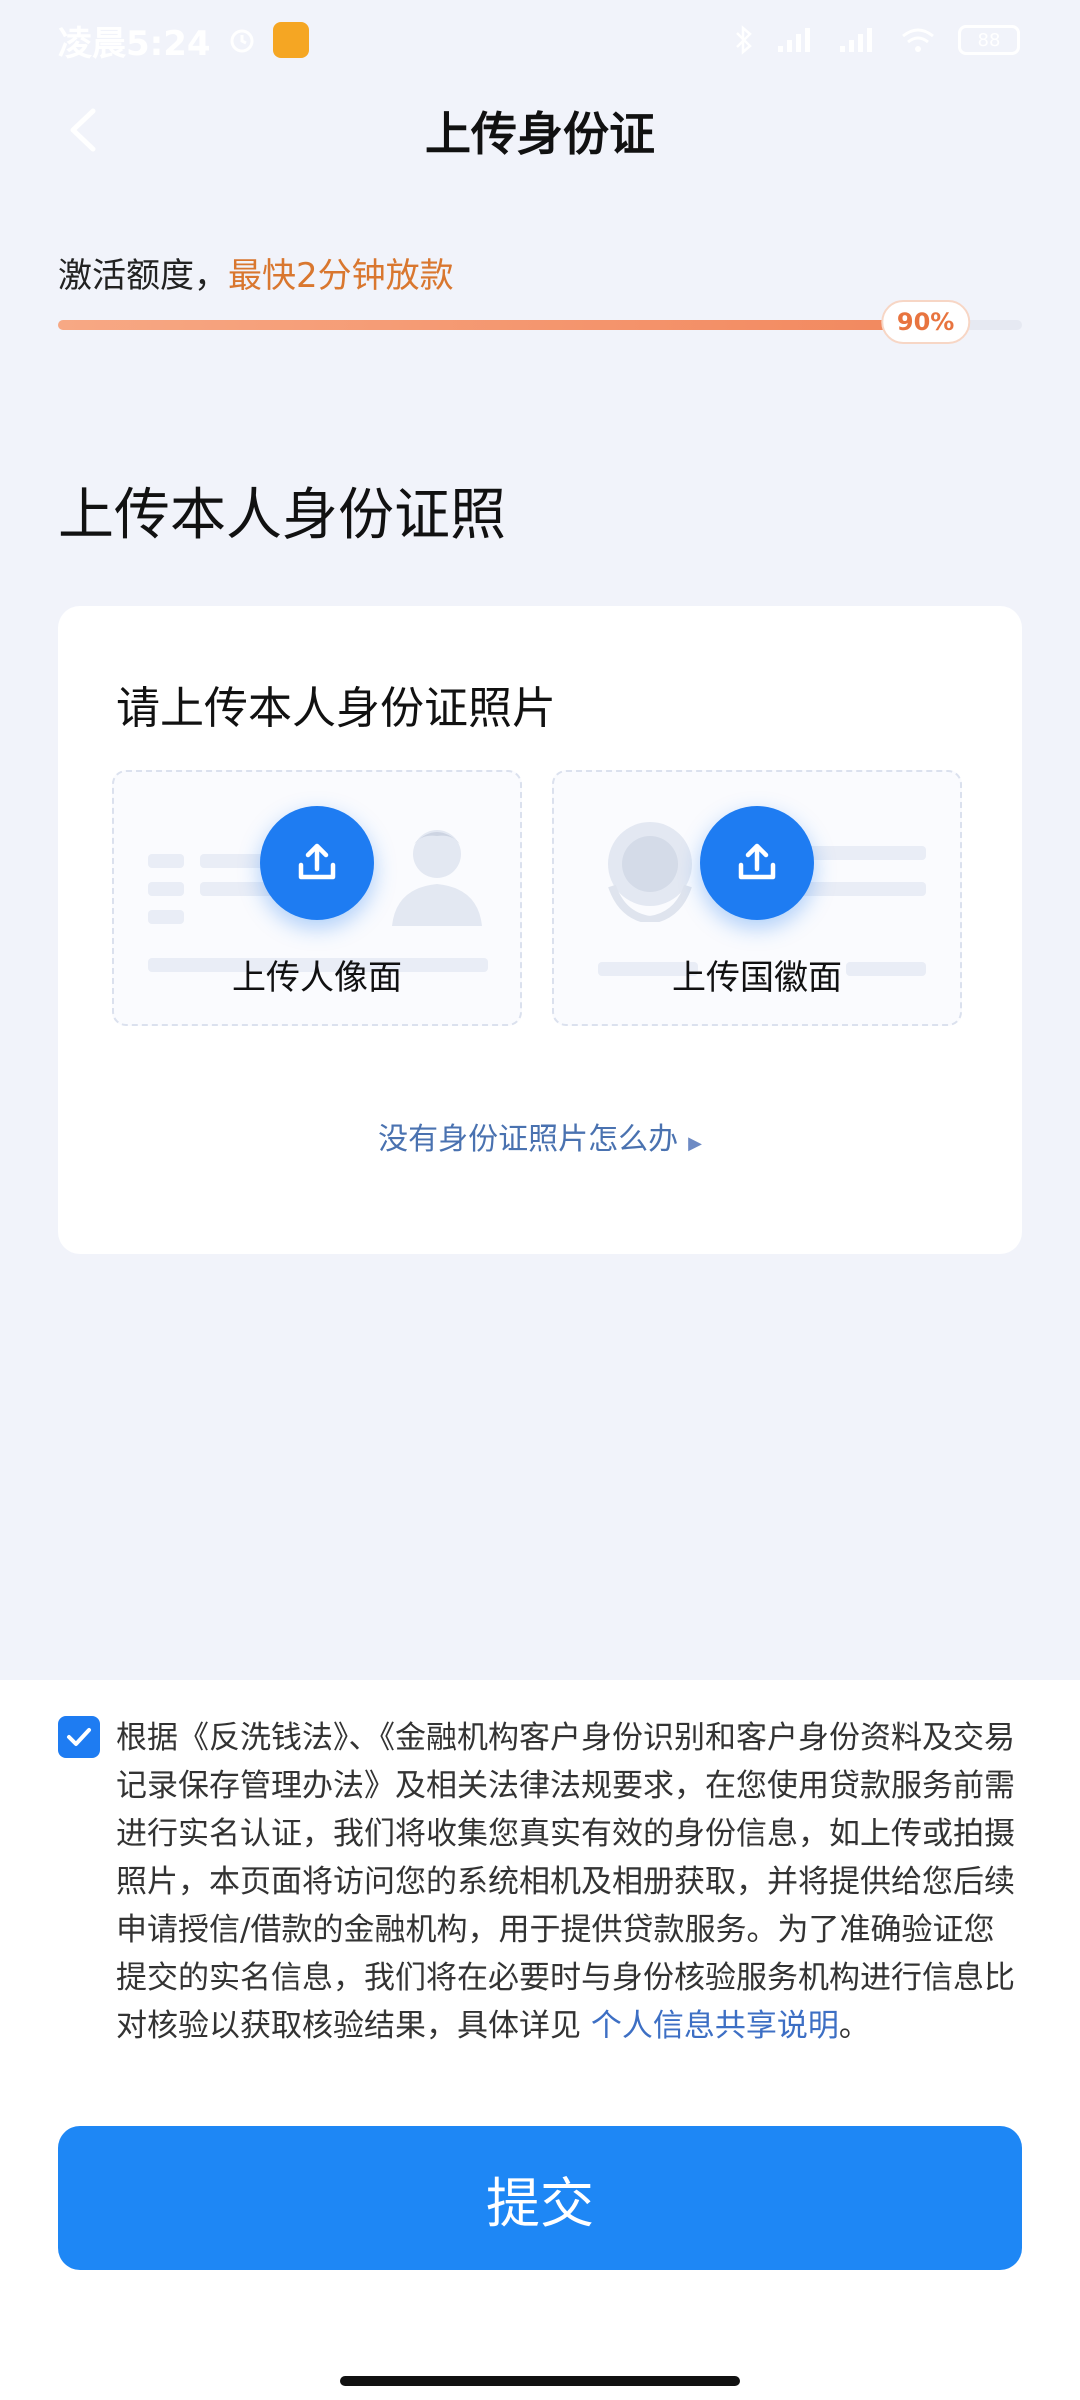 The height and width of the screenshot is (2400, 1080). I want to click on app-notification-icon, so click(290, 40).